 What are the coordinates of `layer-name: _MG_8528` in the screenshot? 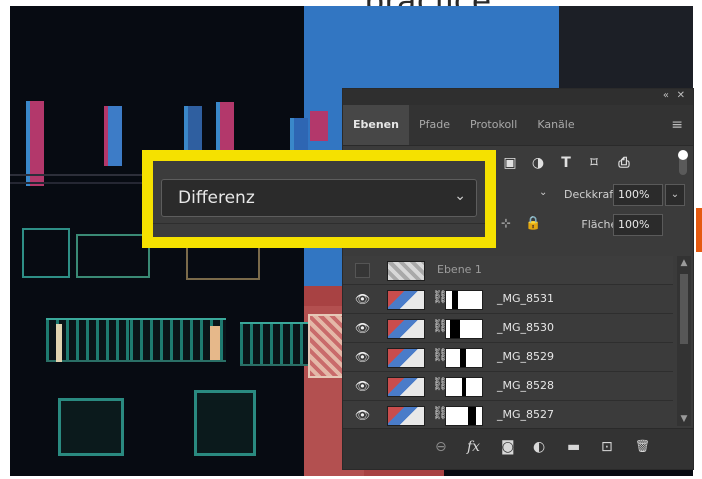 It's located at (526, 385).